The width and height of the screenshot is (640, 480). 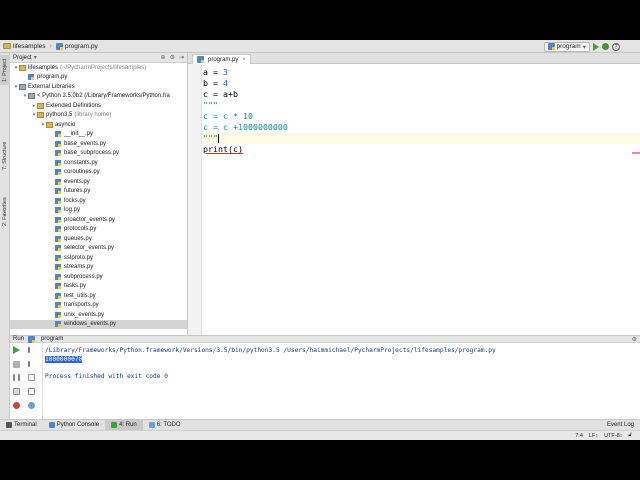 What do you see at coordinates (325, 339) in the screenshot?
I see `run-panel-header: Run program ⚙` at bounding box center [325, 339].